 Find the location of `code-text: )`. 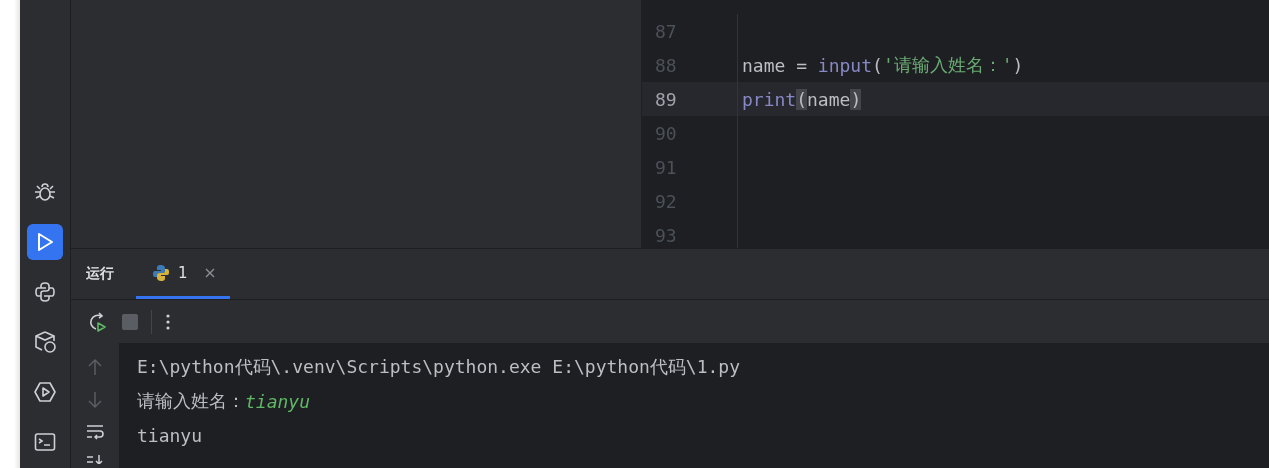

code-text: ) is located at coordinates (1018, 65).